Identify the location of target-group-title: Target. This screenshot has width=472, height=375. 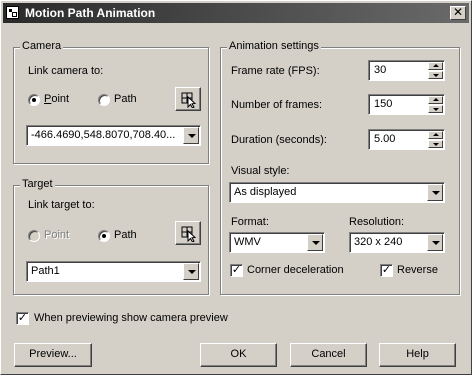
(37, 184).